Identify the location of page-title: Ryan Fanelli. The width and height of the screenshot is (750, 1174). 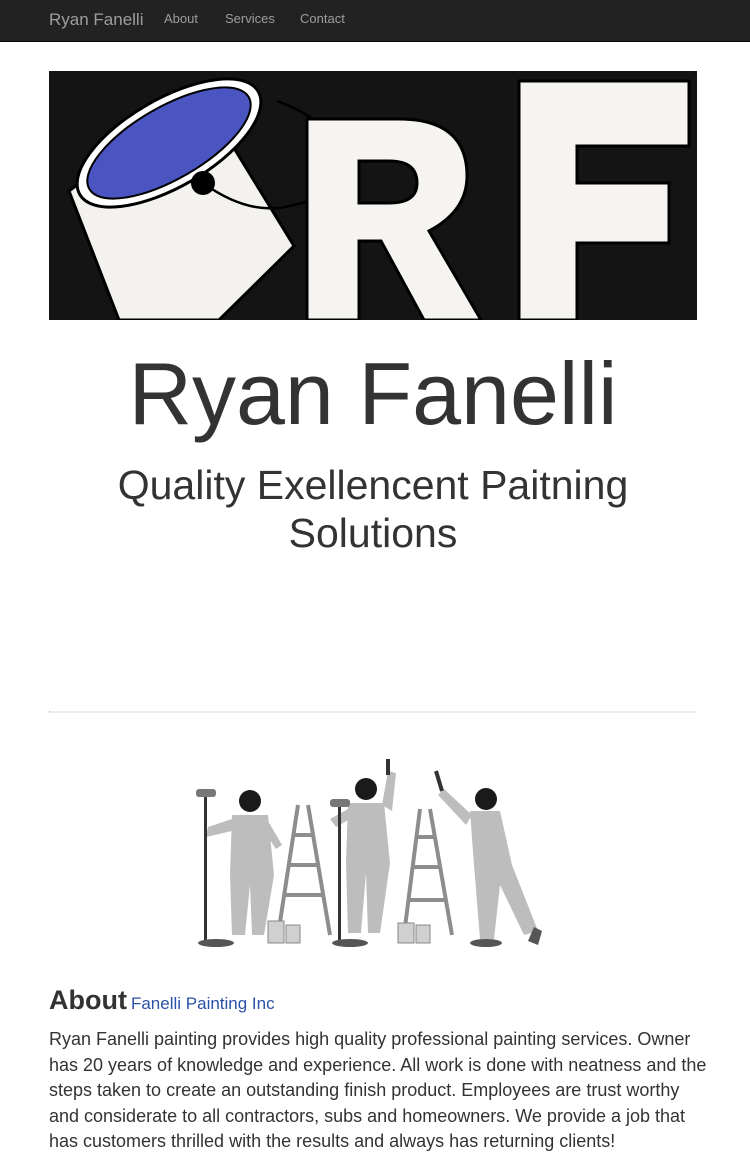
(373, 393).